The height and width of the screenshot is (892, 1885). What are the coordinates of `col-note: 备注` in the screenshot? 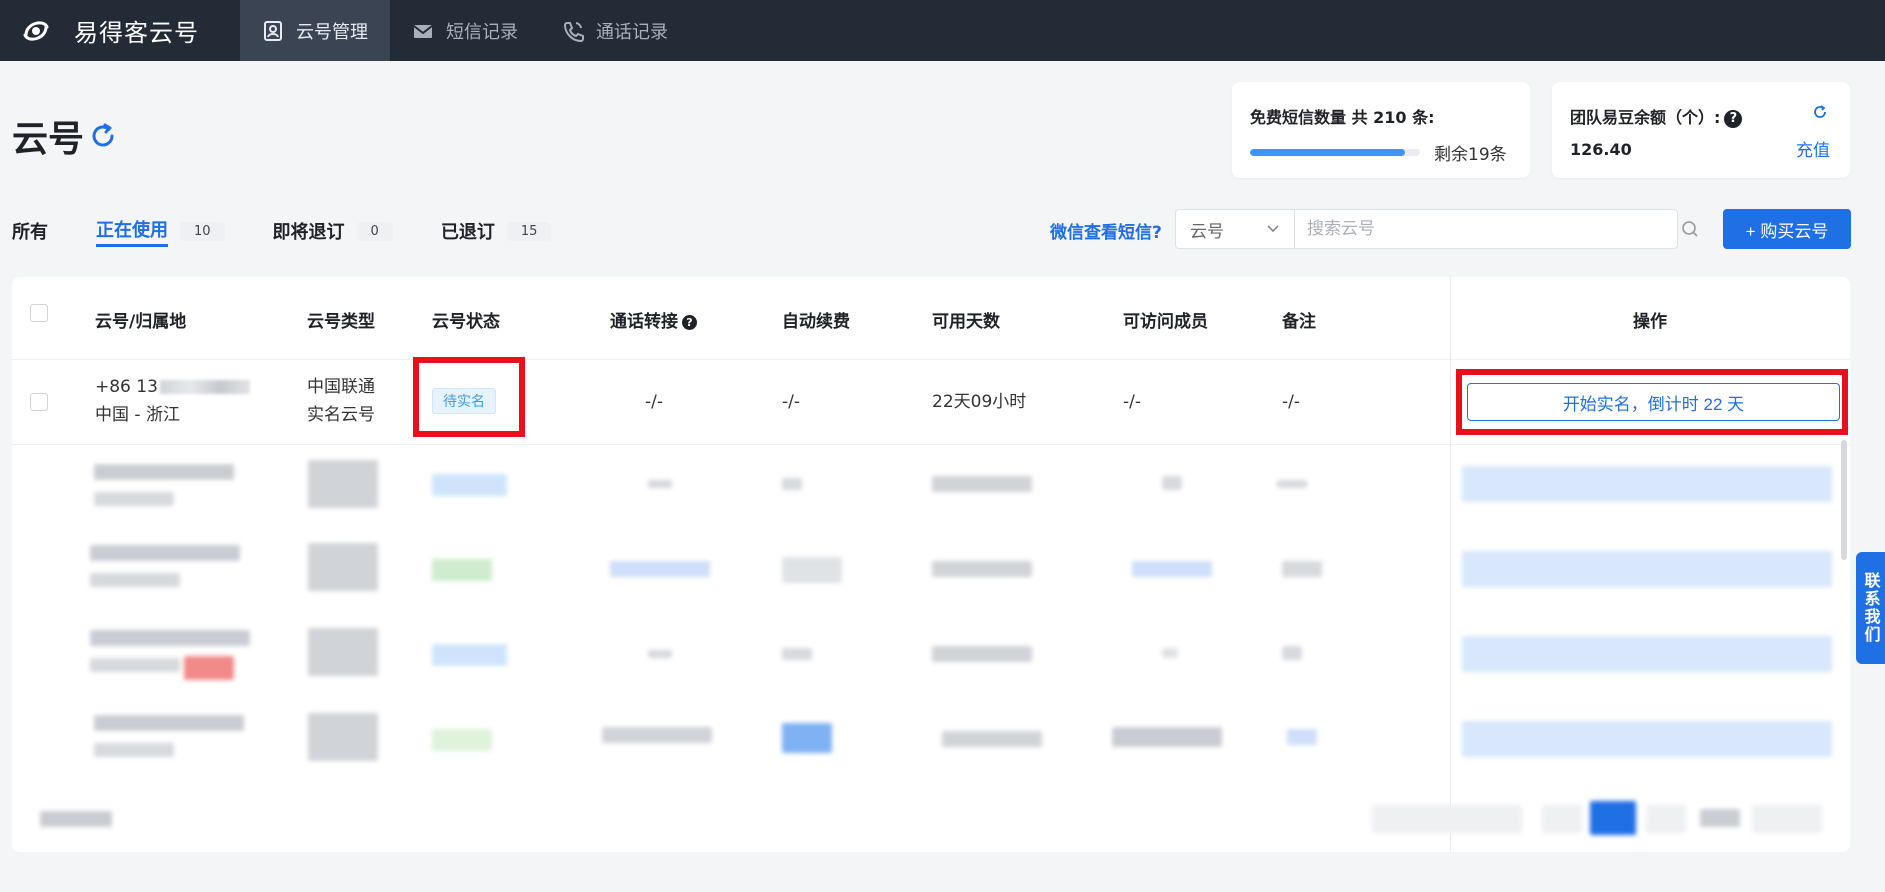 It's located at (1299, 322).